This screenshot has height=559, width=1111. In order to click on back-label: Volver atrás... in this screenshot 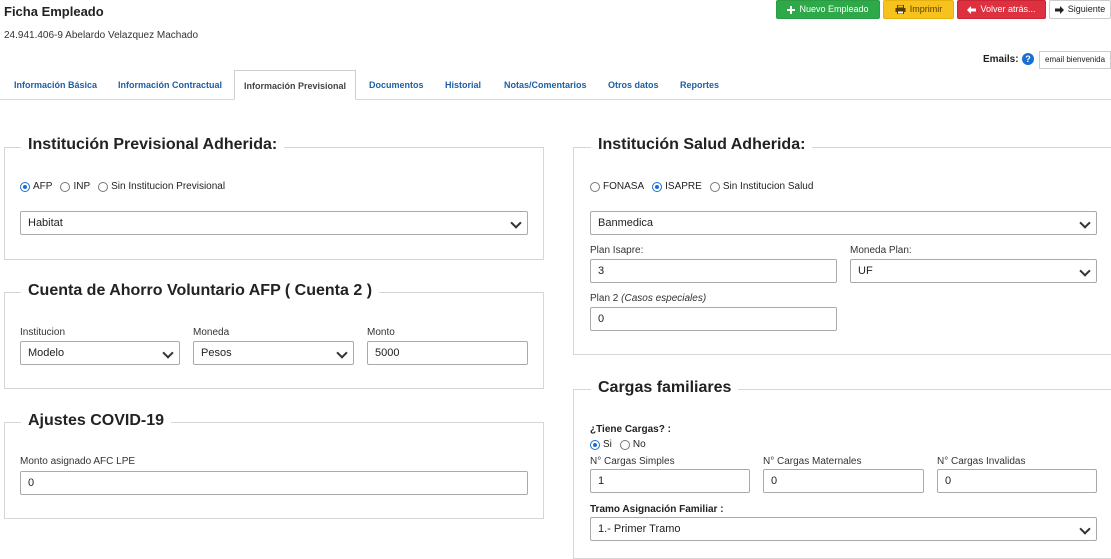, I will do `click(1008, 9)`.